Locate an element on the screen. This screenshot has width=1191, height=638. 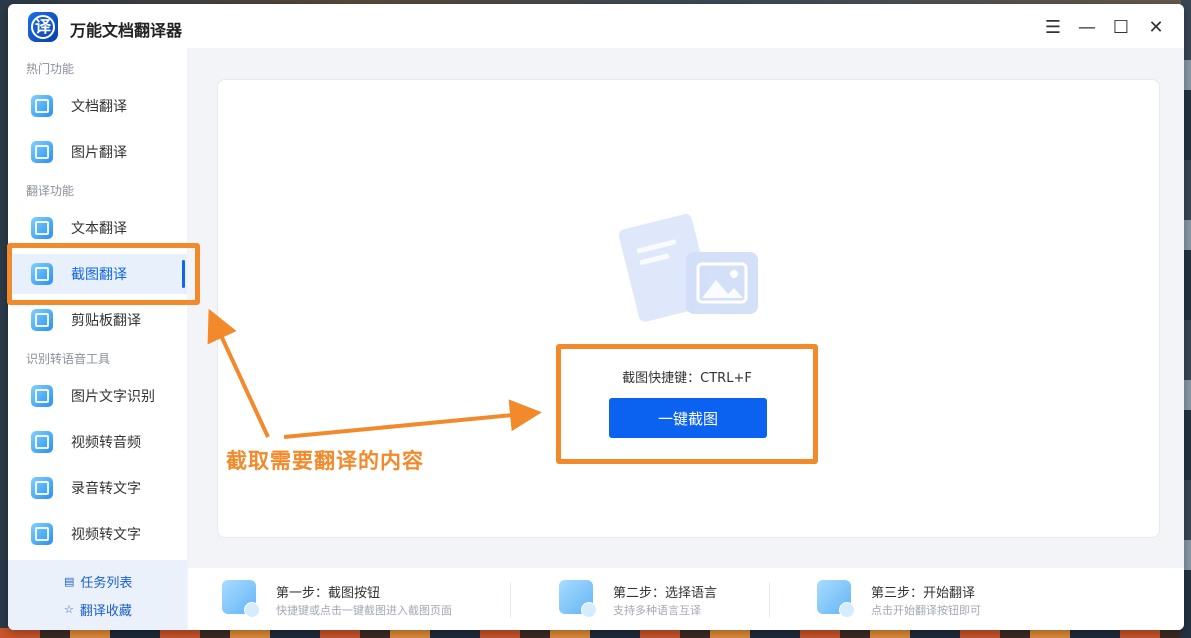
section-label-translate: 翻译功能 is located at coordinates (50, 191).